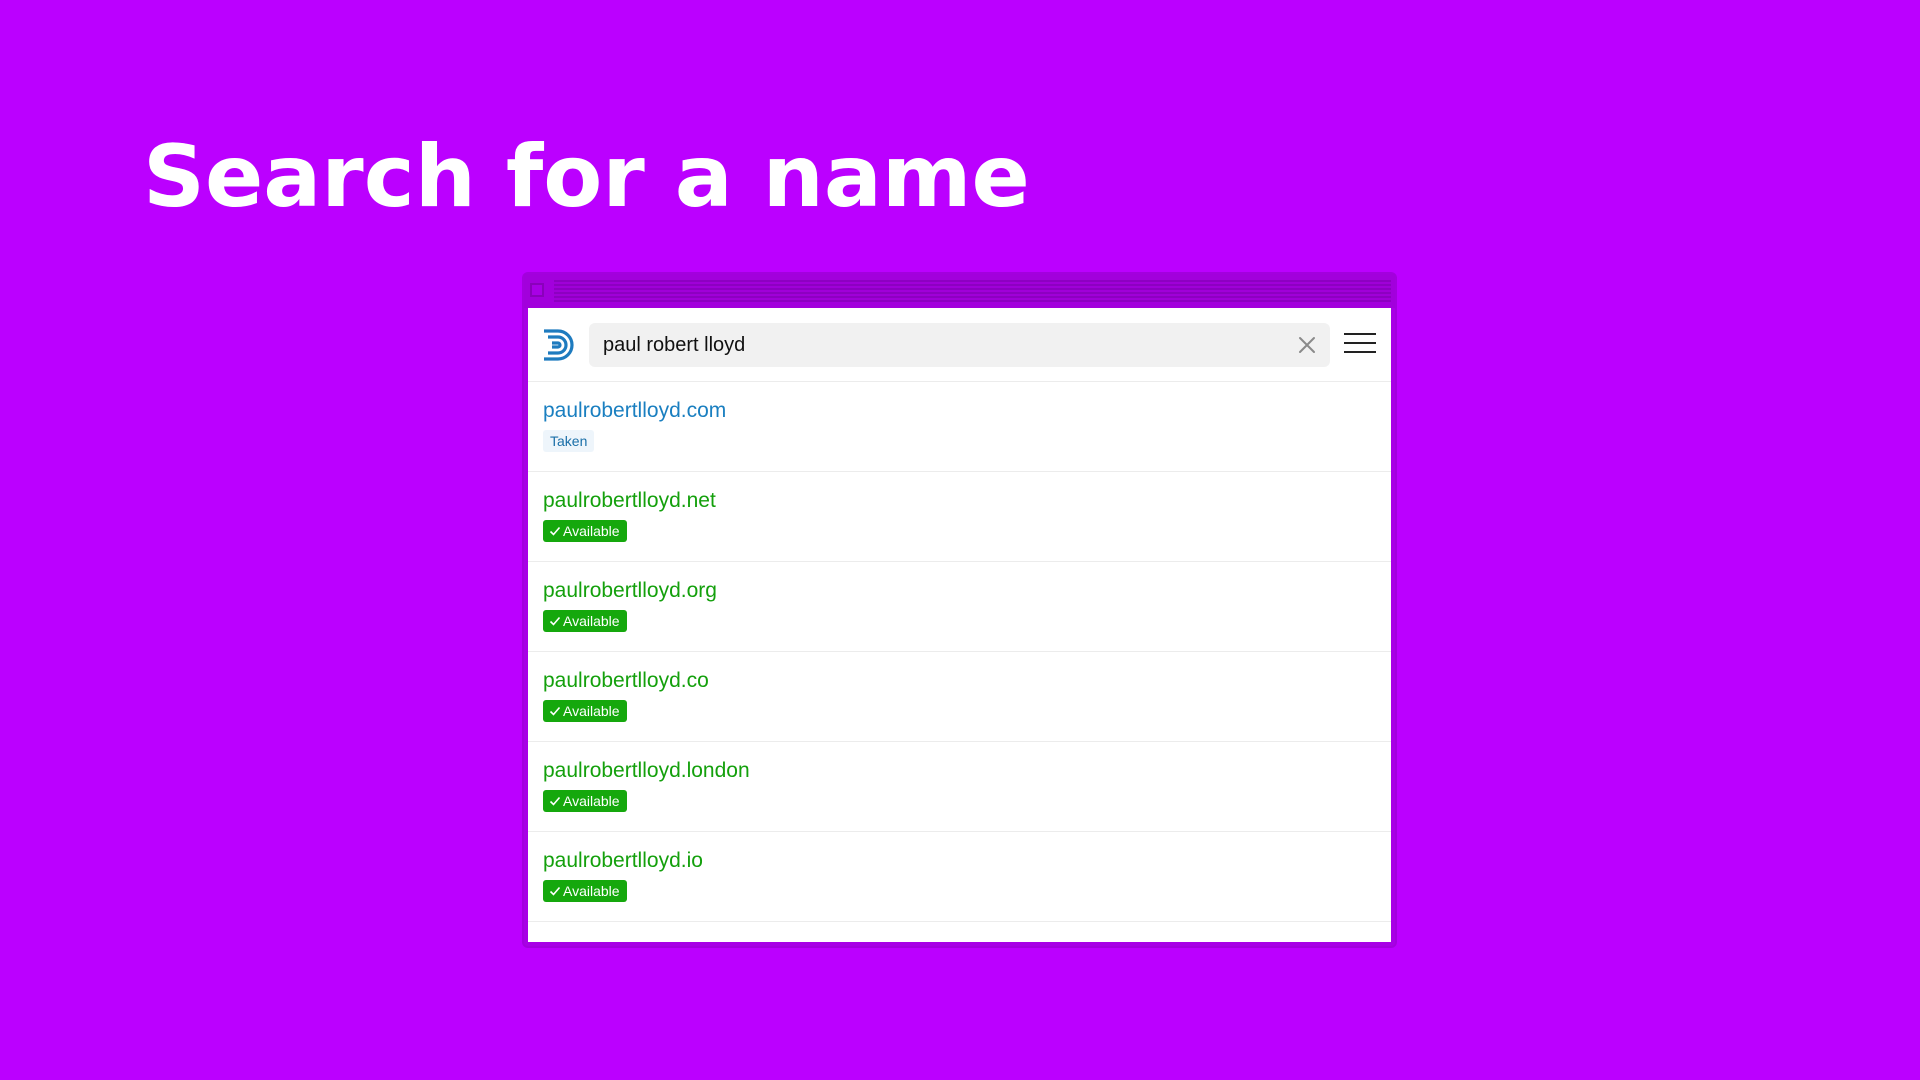 This screenshot has width=1920, height=1080. What do you see at coordinates (646, 771) in the screenshot?
I see `result-domain-link: paulrobertlloyd.london` at bounding box center [646, 771].